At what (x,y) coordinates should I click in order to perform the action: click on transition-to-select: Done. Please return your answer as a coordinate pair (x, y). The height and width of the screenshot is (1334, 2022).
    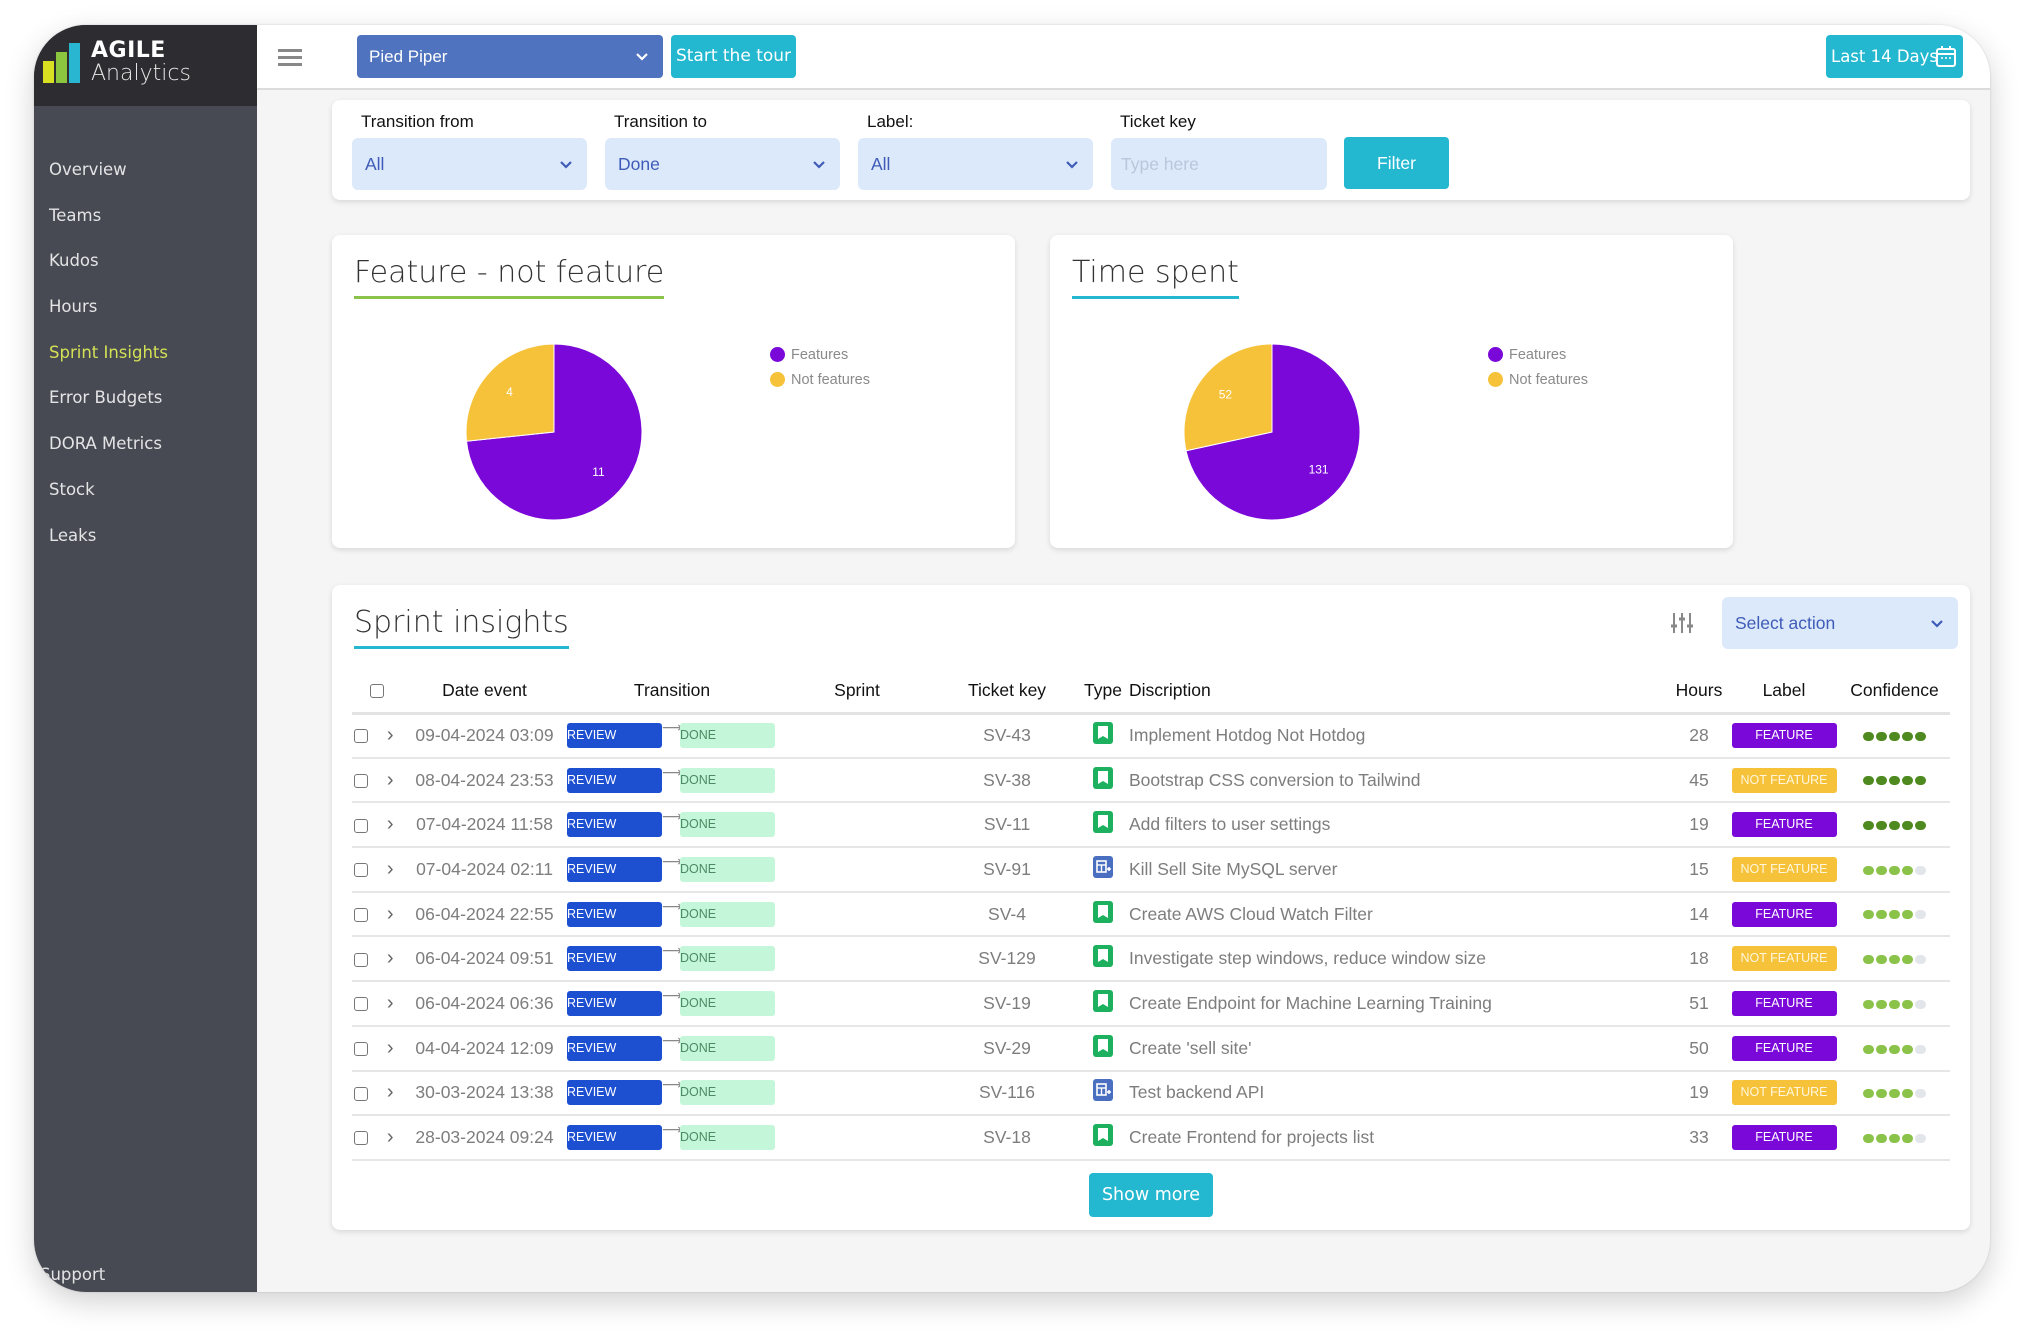
    Looking at the image, I should click on (722, 164).